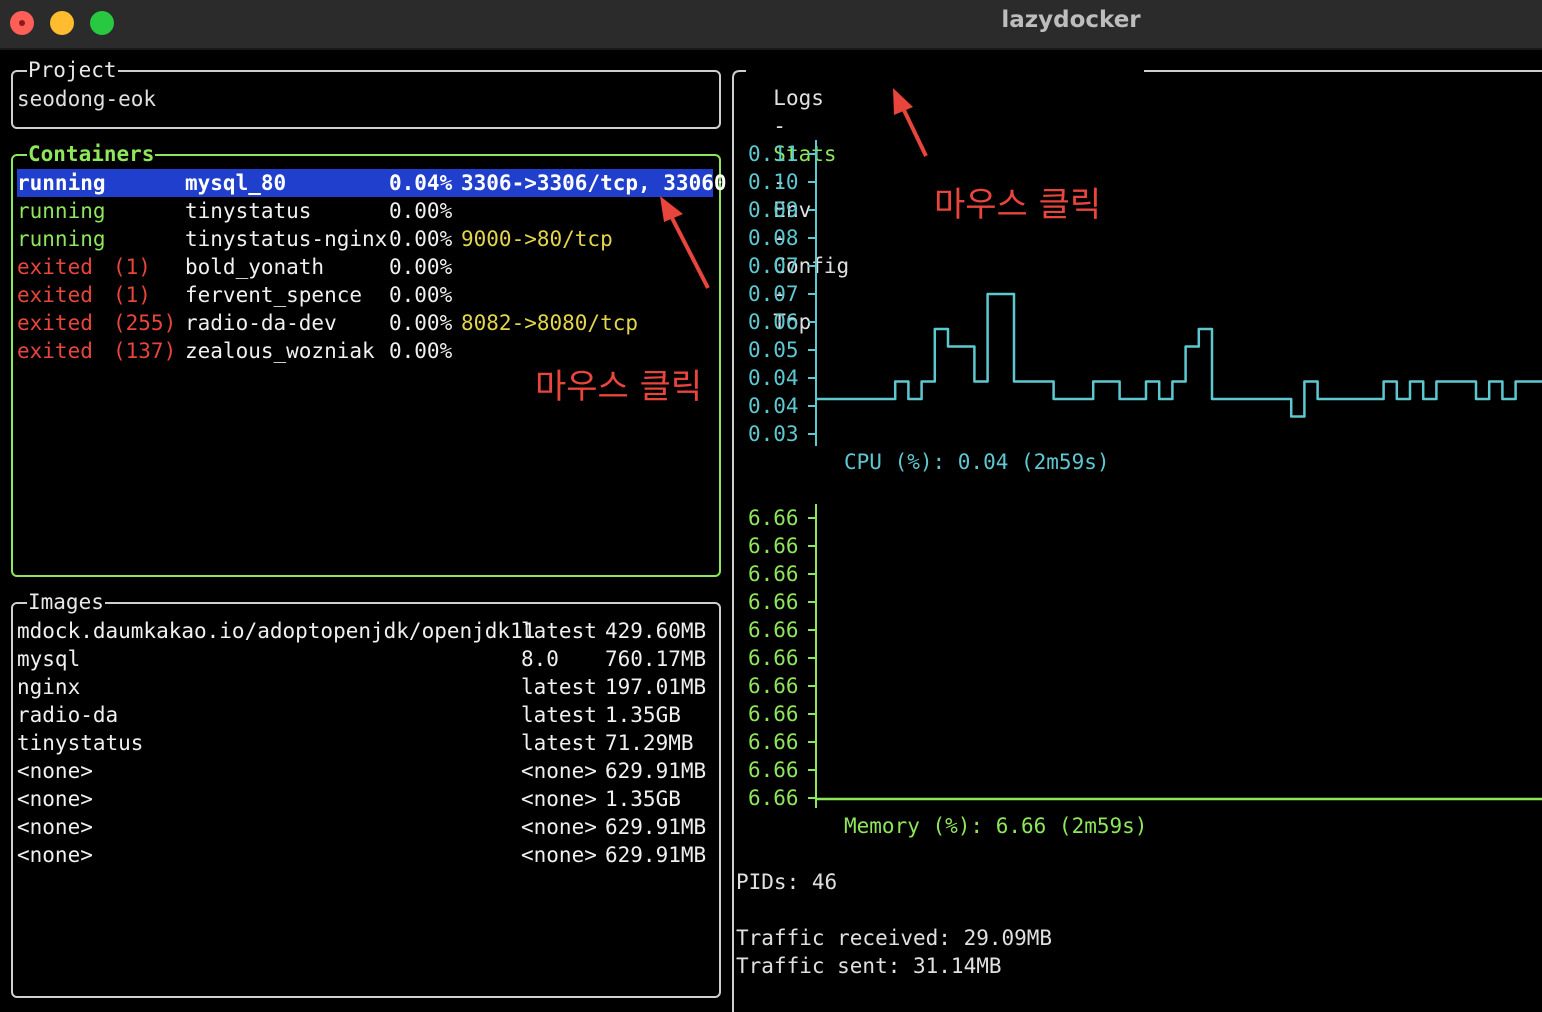 Image resolution: width=1542 pixels, height=1012 pixels. Describe the element at coordinates (685, 242) in the screenshot. I see `annotation-arrow-left-icon` at that location.